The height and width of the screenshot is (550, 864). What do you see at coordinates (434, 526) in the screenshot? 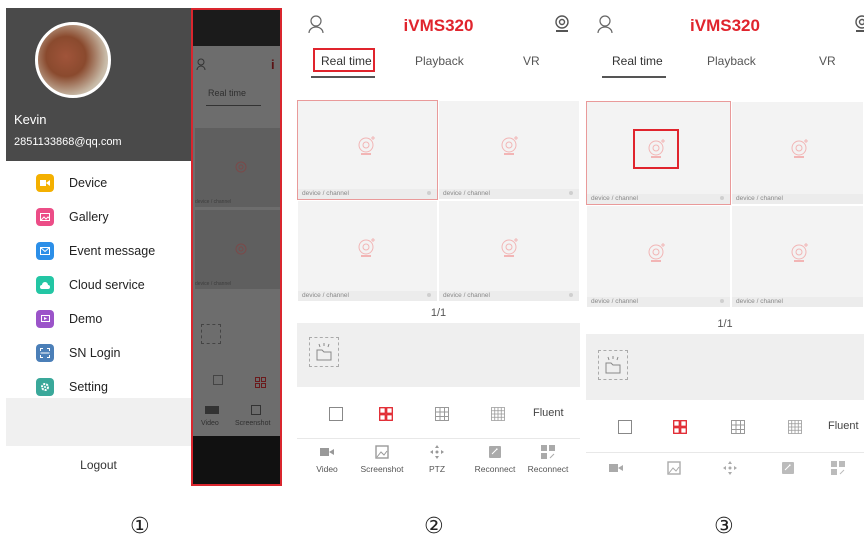
I see `step-label-2: ②` at bounding box center [434, 526].